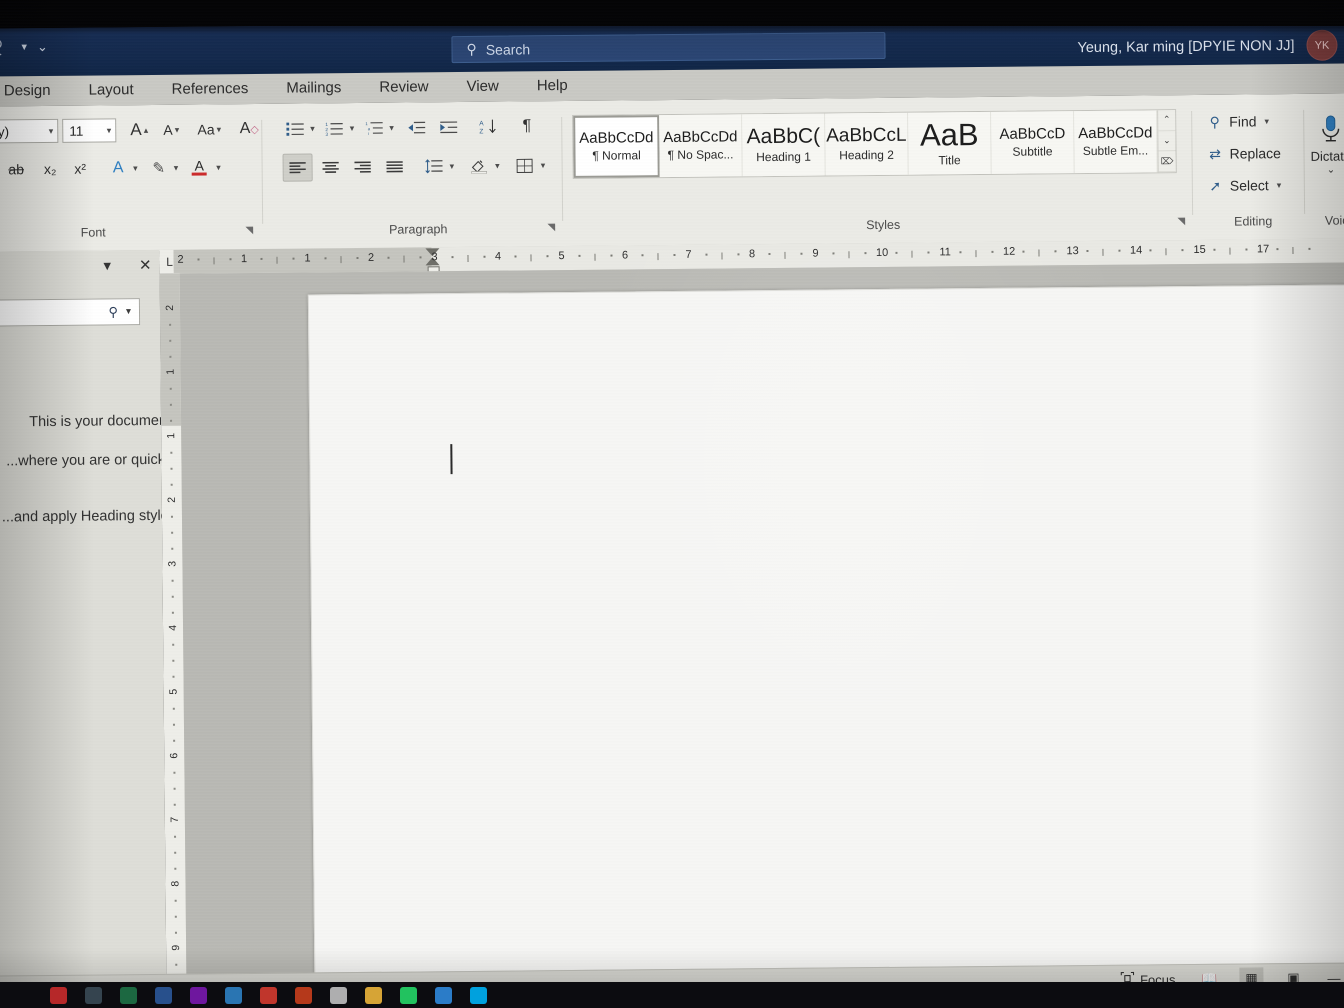  Describe the element at coordinates (950, 143) in the screenshot. I see `style-item-title: AaB Title` at that location.